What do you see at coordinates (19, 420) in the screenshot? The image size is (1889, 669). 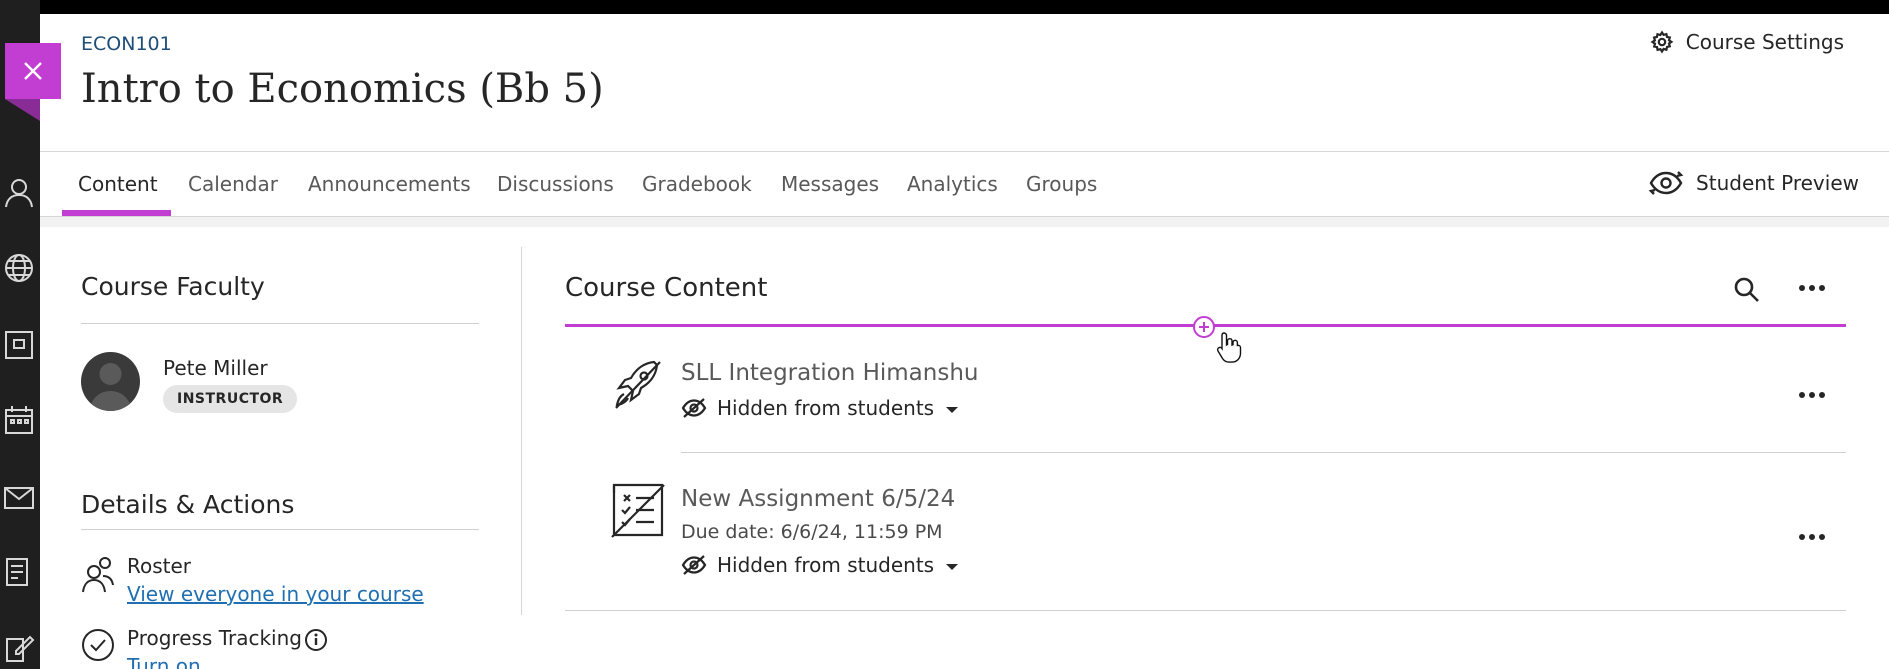 I see `calendar-icon` at bounding box center [19, 420].